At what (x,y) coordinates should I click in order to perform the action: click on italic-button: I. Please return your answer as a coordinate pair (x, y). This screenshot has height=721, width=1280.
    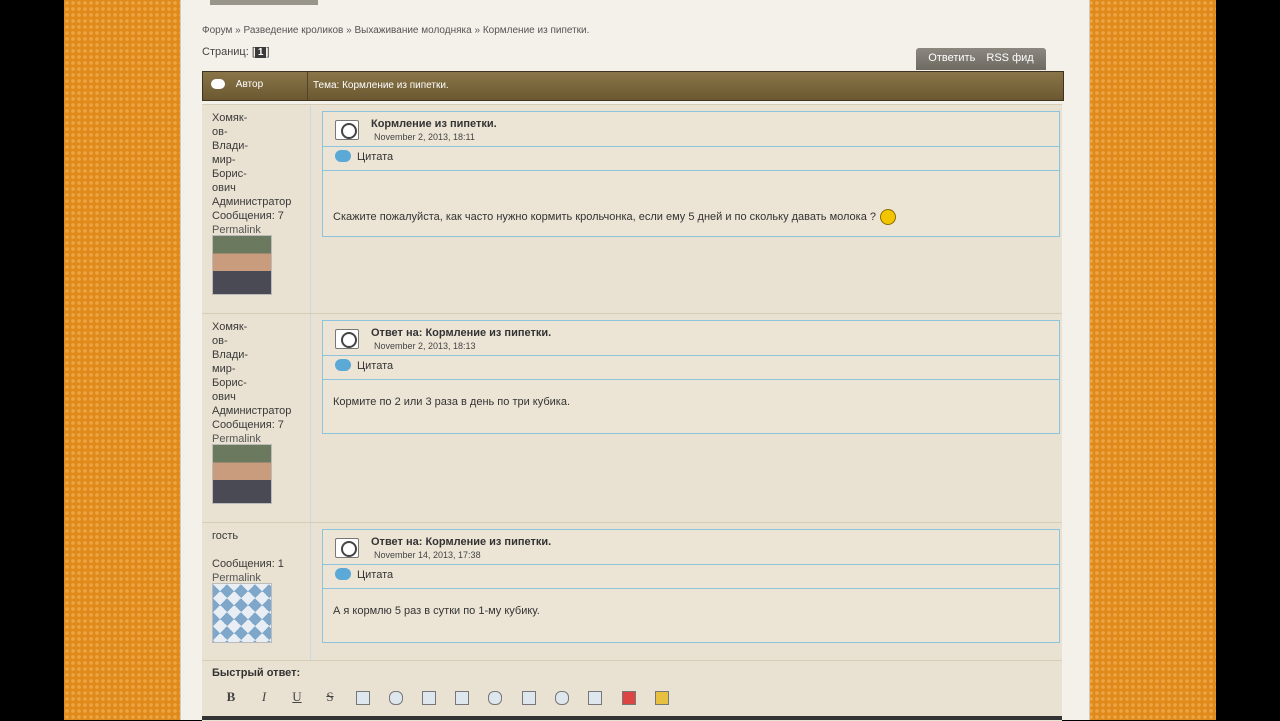
    Looking at the image, I should click on (264, 697).